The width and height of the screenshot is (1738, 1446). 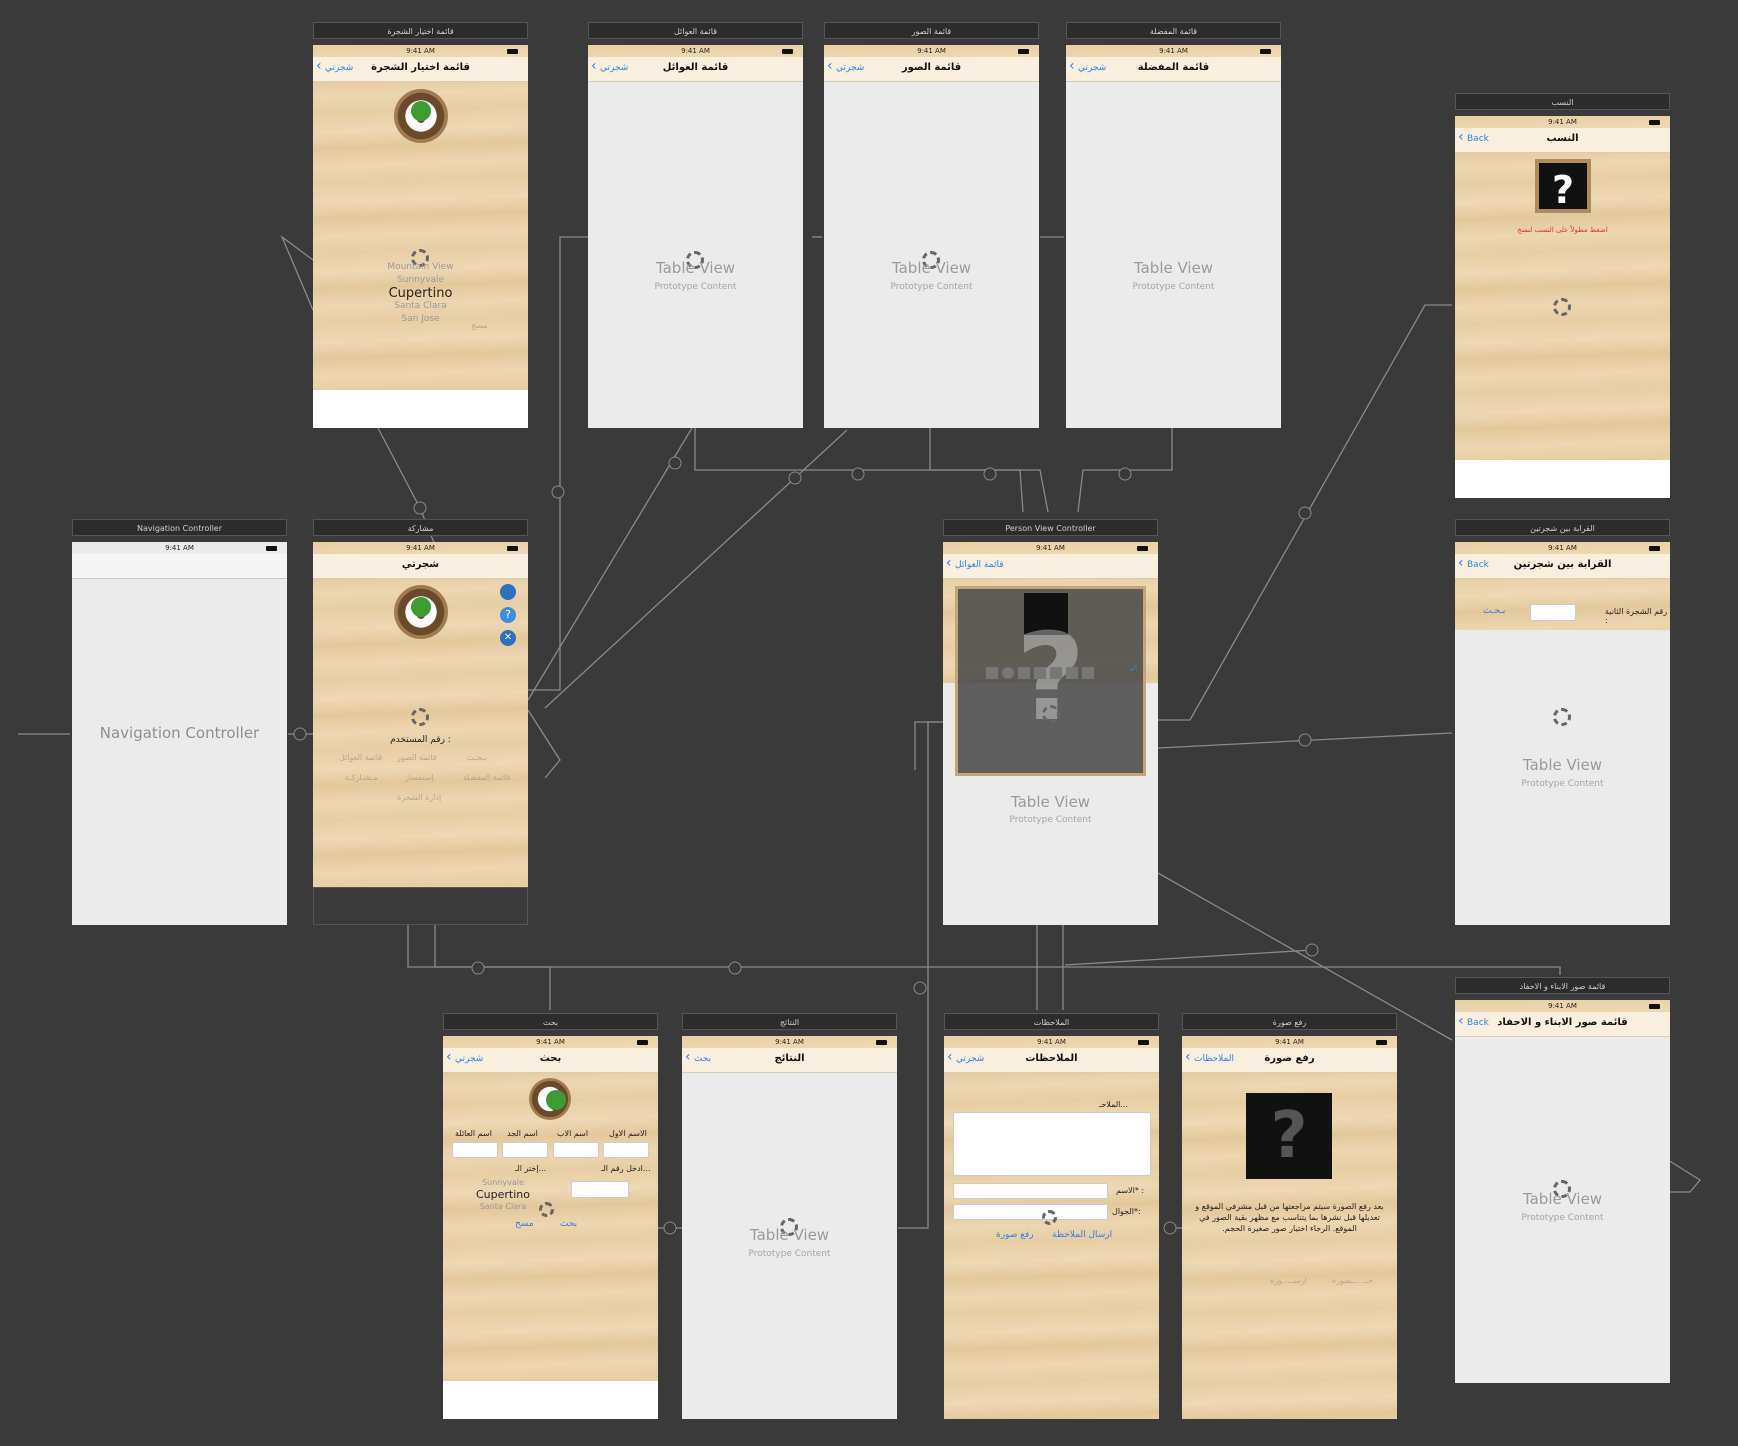 I want to click on picker-row-selected: Cupertino, so click(x=503, y=1194).